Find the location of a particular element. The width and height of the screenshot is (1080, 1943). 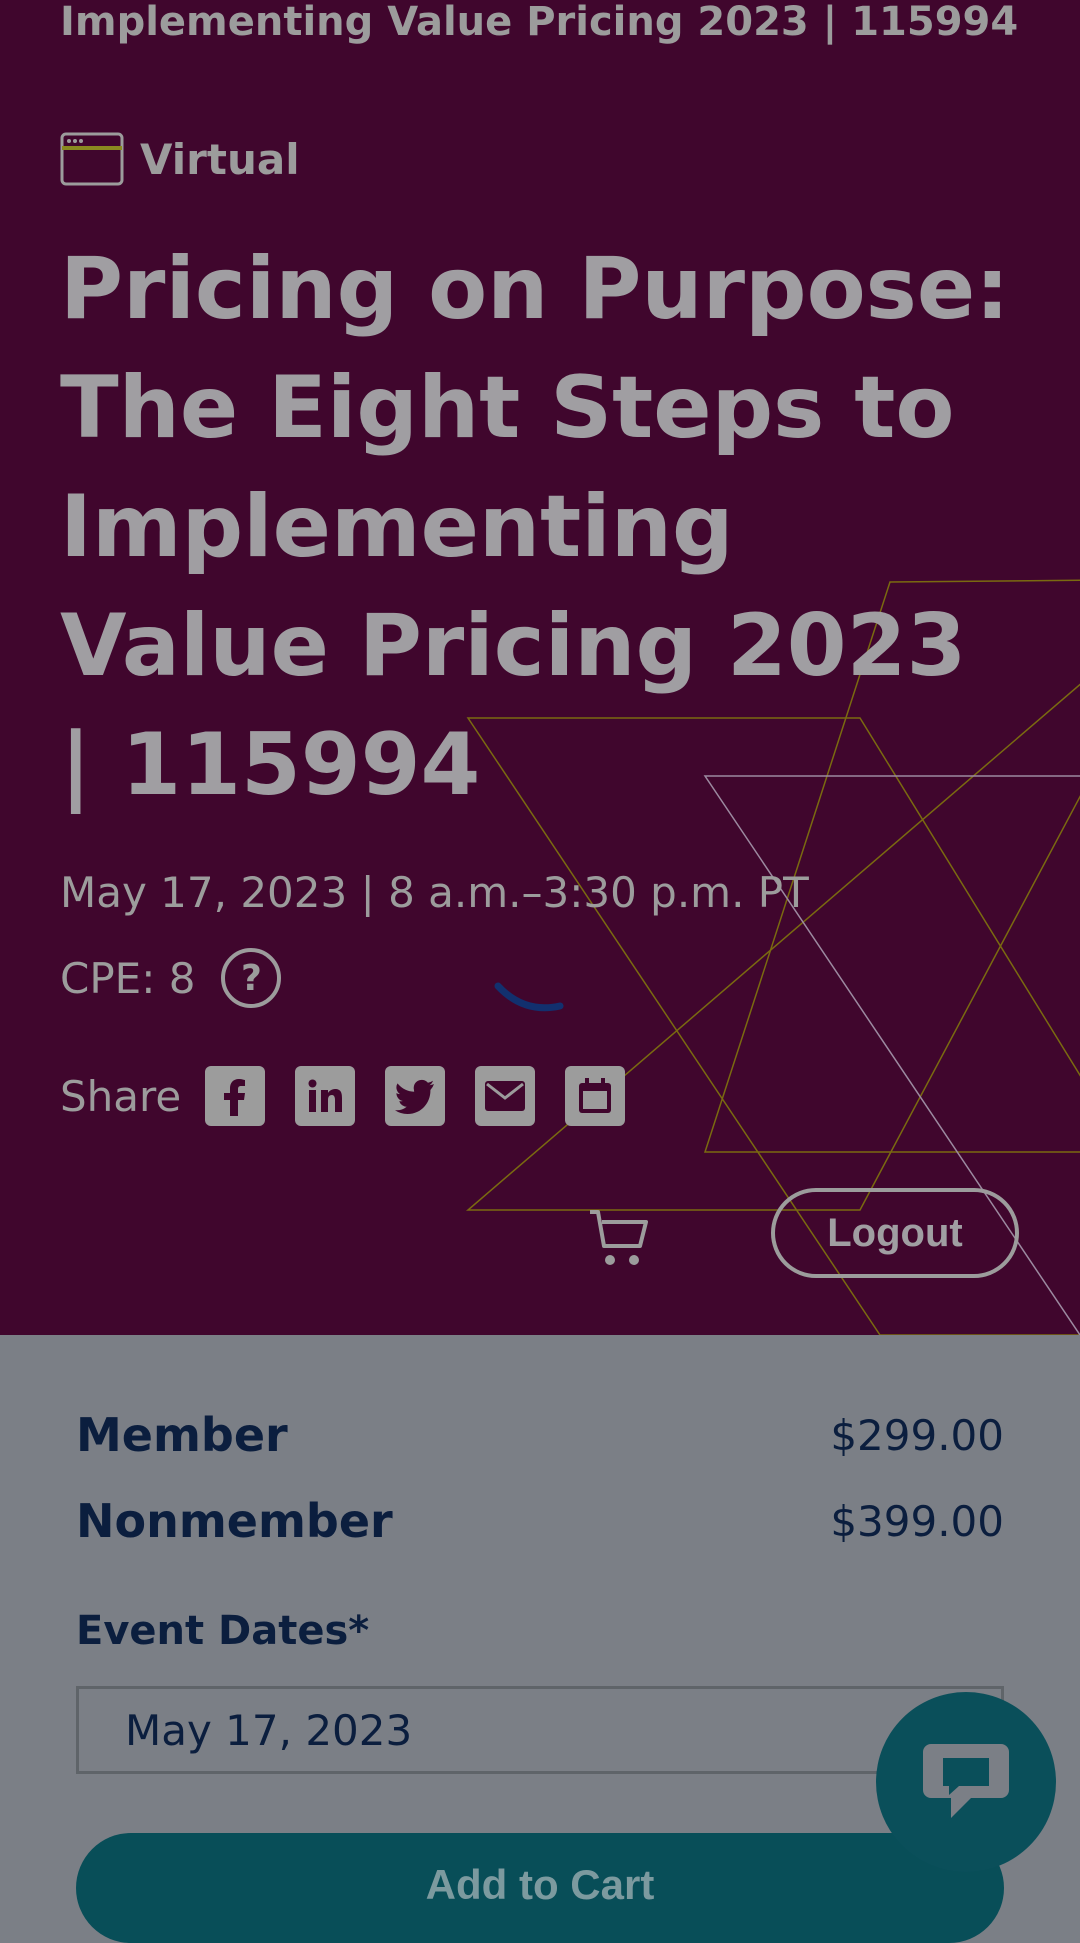

logout-button: Logout is located at coordinates (895, 1233).